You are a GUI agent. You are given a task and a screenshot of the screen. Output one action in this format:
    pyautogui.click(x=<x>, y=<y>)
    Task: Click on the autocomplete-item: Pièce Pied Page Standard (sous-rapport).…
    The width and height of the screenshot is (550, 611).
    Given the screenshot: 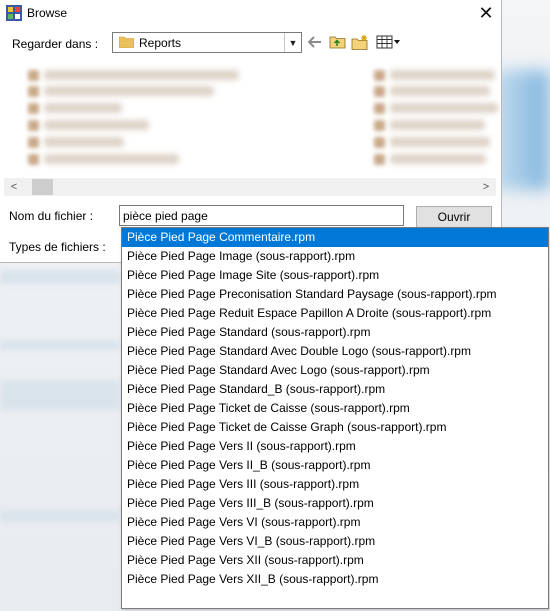 What is the action you would take?
    pyautogui.click(x=335, y=332)
    